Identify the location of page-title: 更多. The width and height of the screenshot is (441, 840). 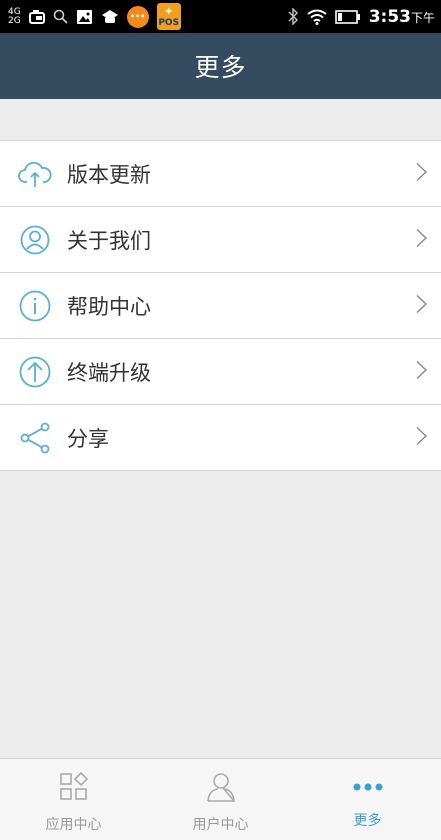
(220, 67).